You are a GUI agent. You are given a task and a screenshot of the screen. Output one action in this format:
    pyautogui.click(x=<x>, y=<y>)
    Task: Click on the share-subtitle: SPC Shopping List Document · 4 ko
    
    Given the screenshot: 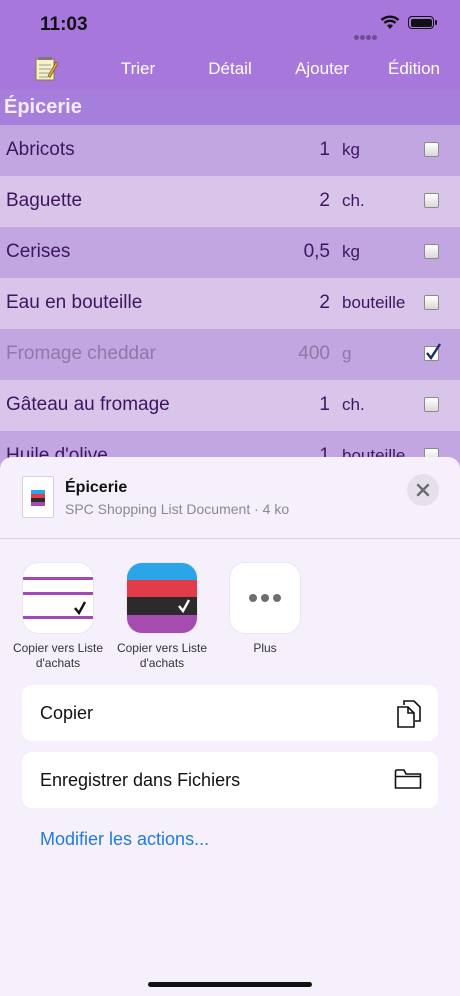 What is the action you would take?
    pyautogui.click(x=177, y=509)
    